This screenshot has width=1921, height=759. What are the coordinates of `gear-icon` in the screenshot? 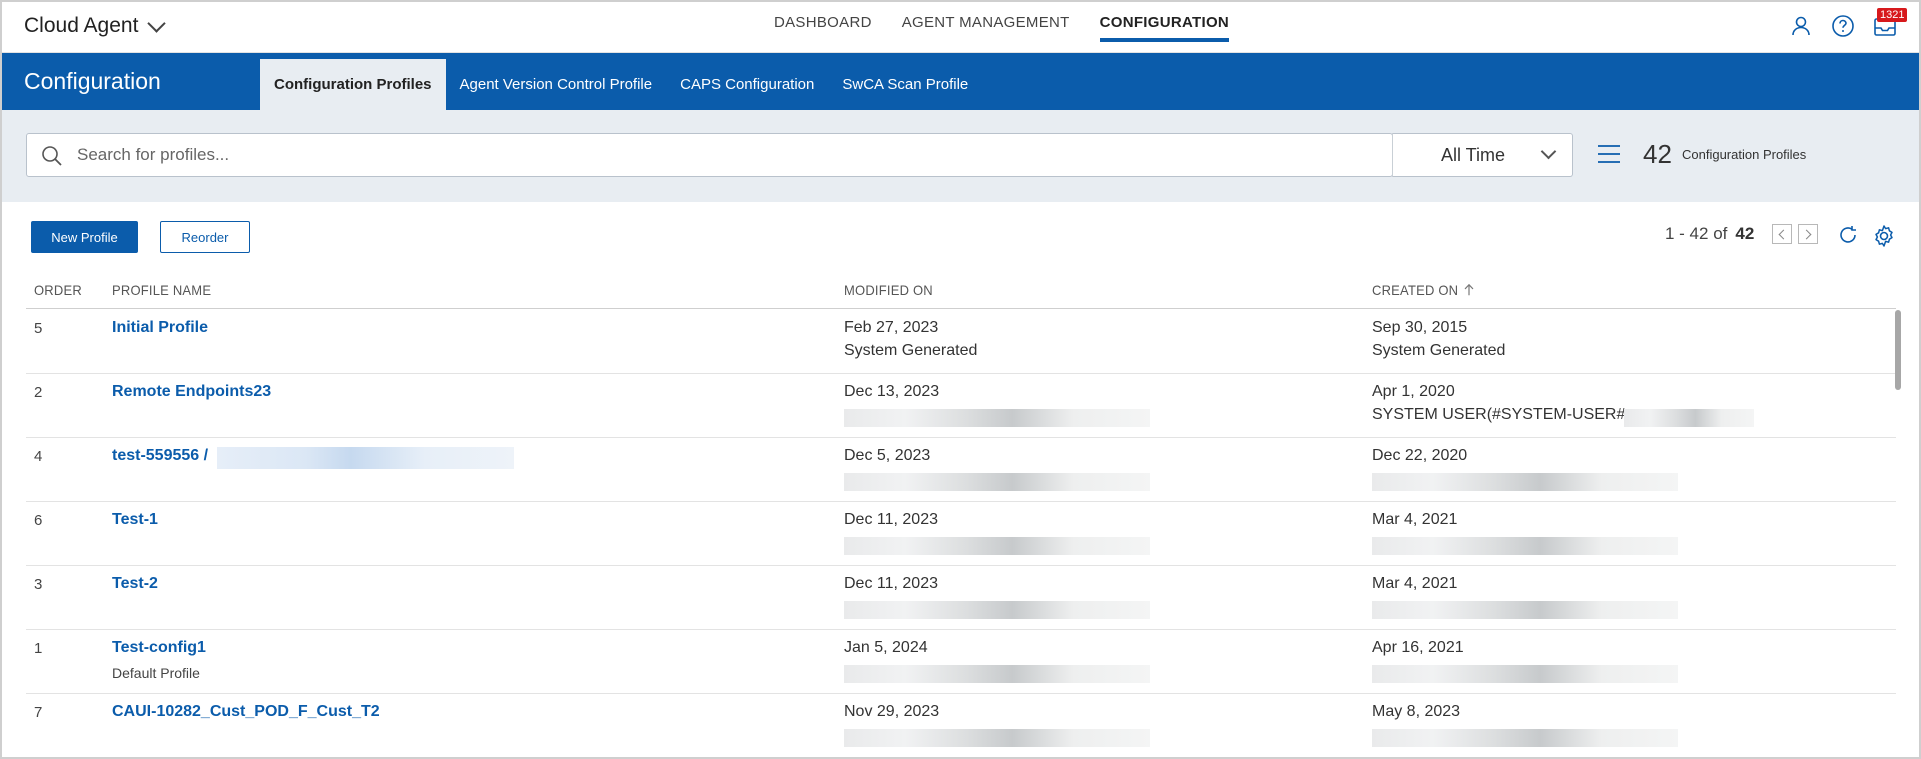 It's located at (1884, 236).